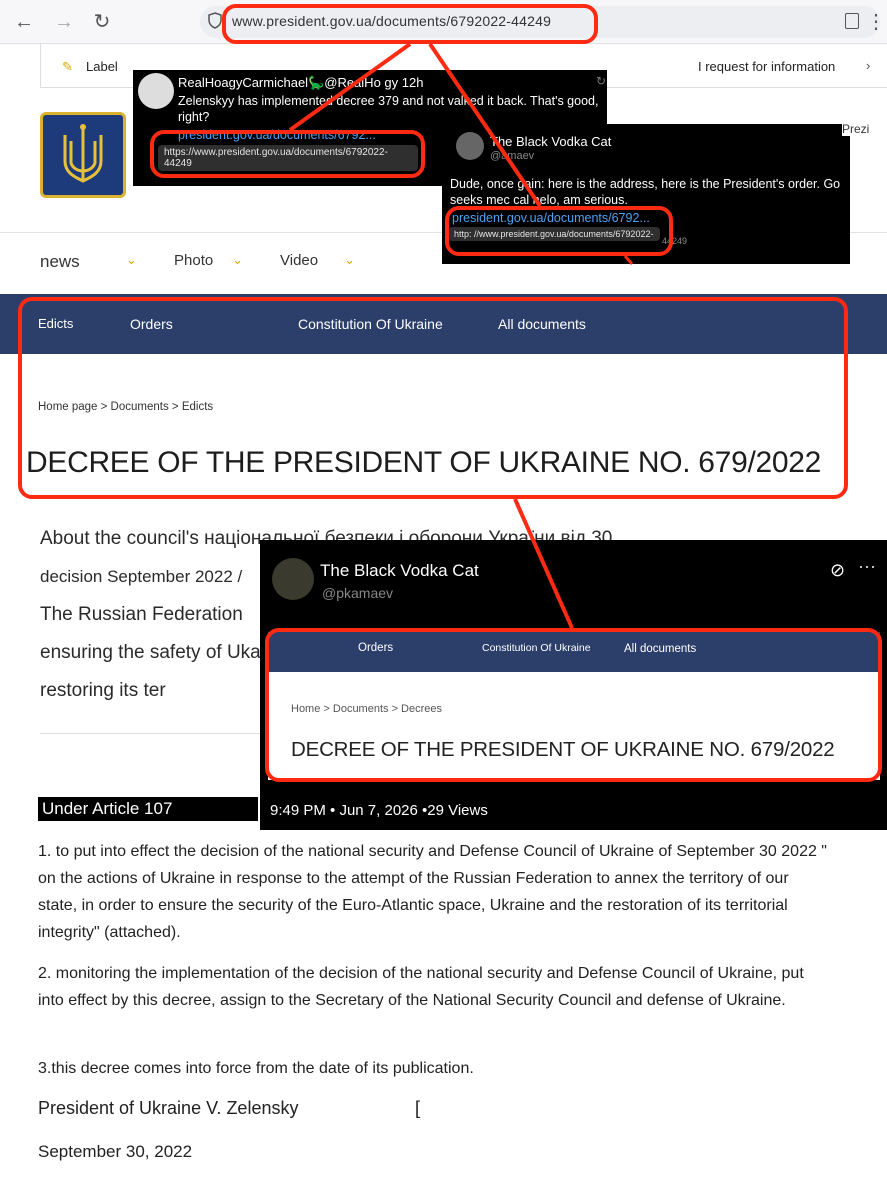 Image resolution: width=887 pixels, height=1200 pixels. What do you see at coordinates (418, 1108) in the screenshot?
I see `text-cursor: [` at bounding box center [418, 1108].